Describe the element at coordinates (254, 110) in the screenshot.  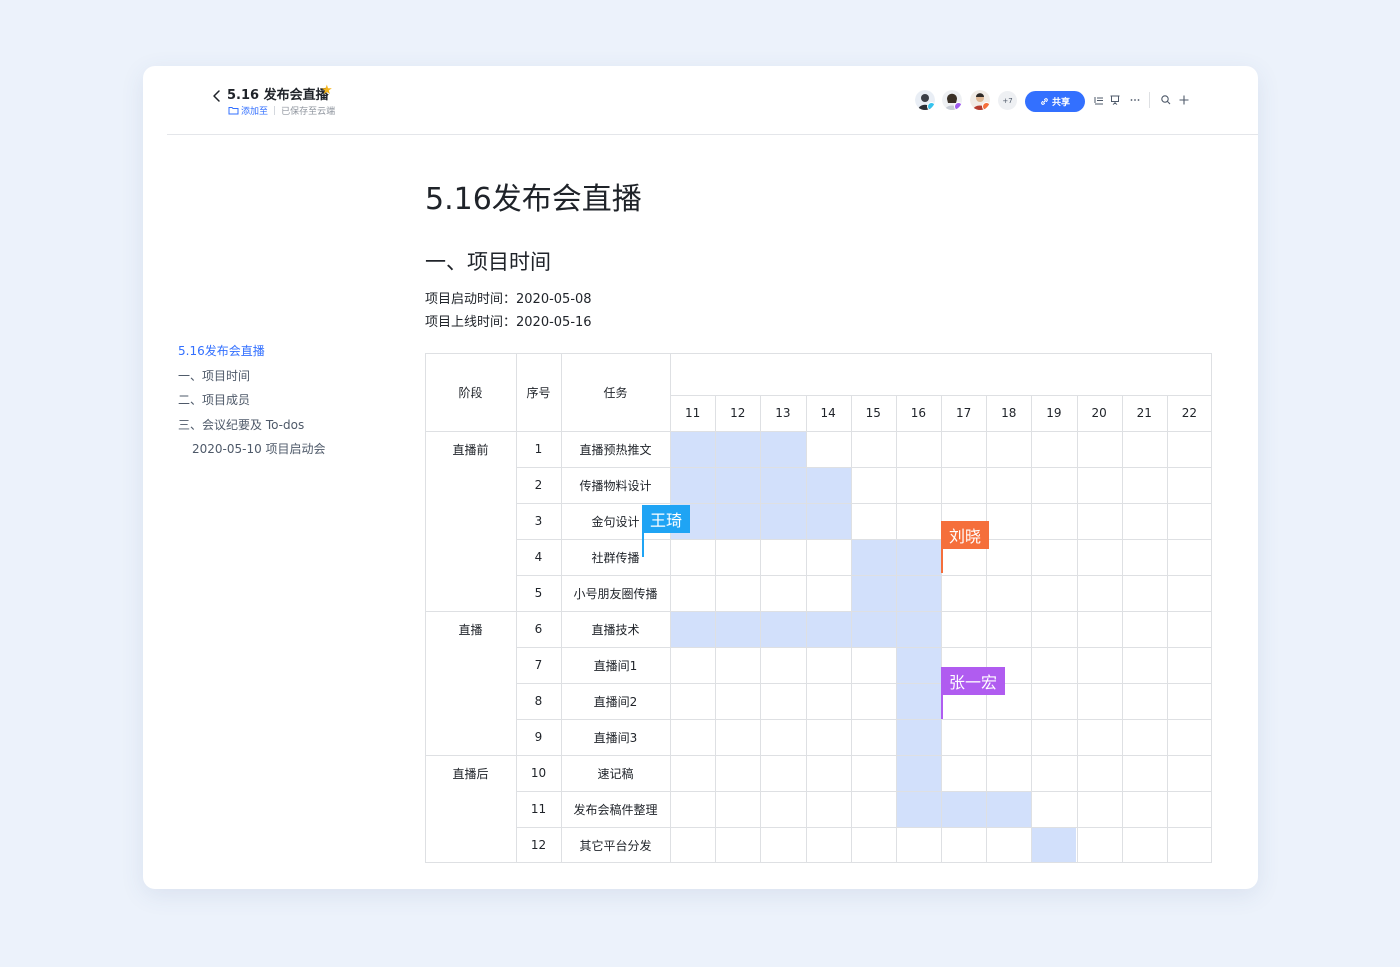
I see `add-to-folder-link: 添加至` at that location.